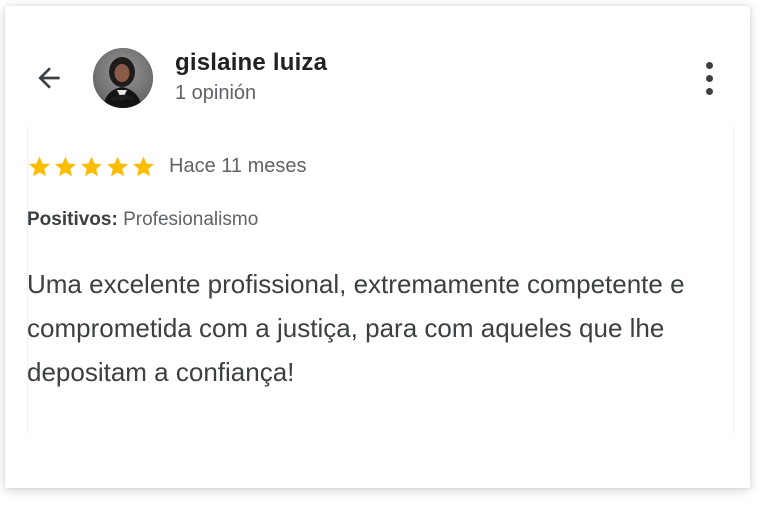 The height and width of the screenshot is (505, 768). What do you see at coordinates (709, 65) in the screenshot?
I see `more-vert-icon` at bounding box center [709, 65].